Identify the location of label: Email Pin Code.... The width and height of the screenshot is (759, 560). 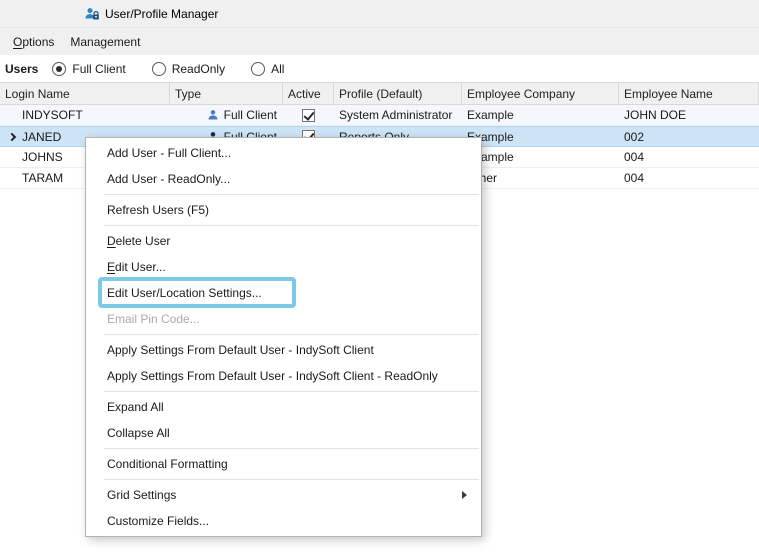
(153, 319).